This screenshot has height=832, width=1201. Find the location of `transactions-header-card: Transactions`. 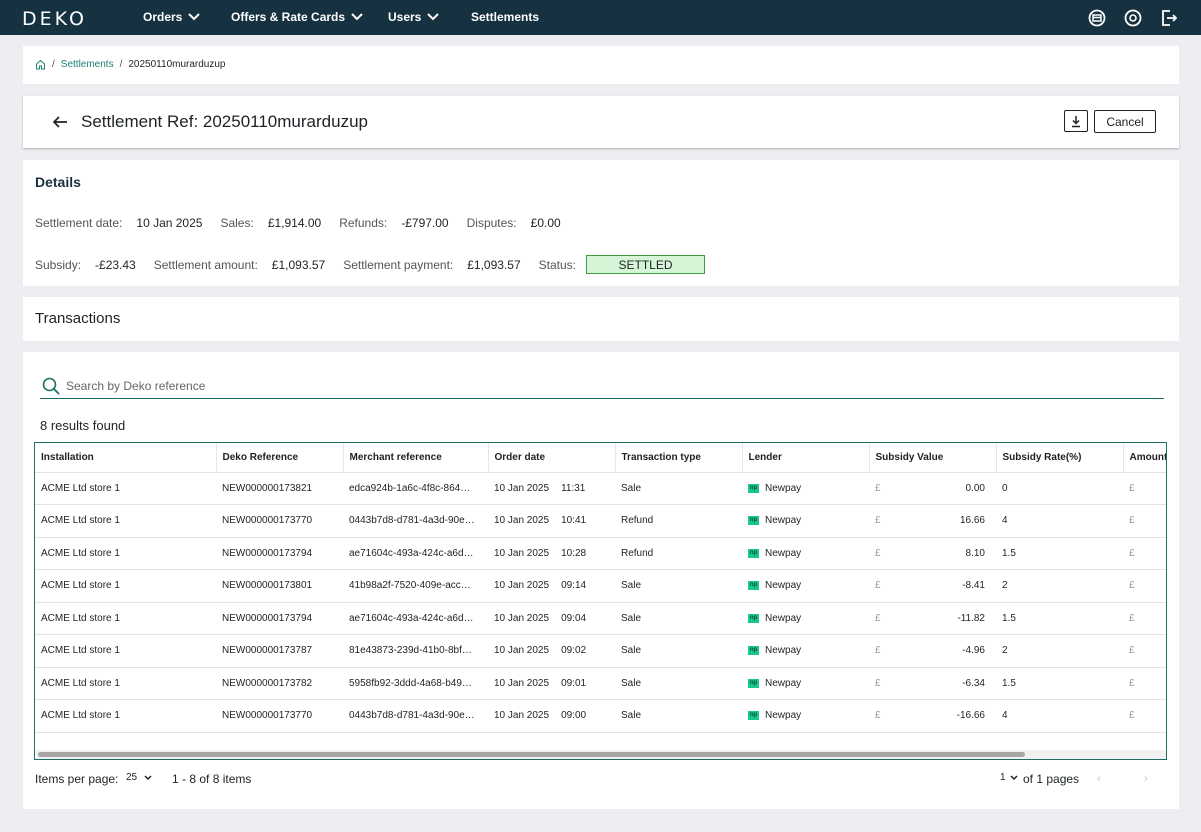

transactions-header-card: Transactions is located at coordinates (601, 319).